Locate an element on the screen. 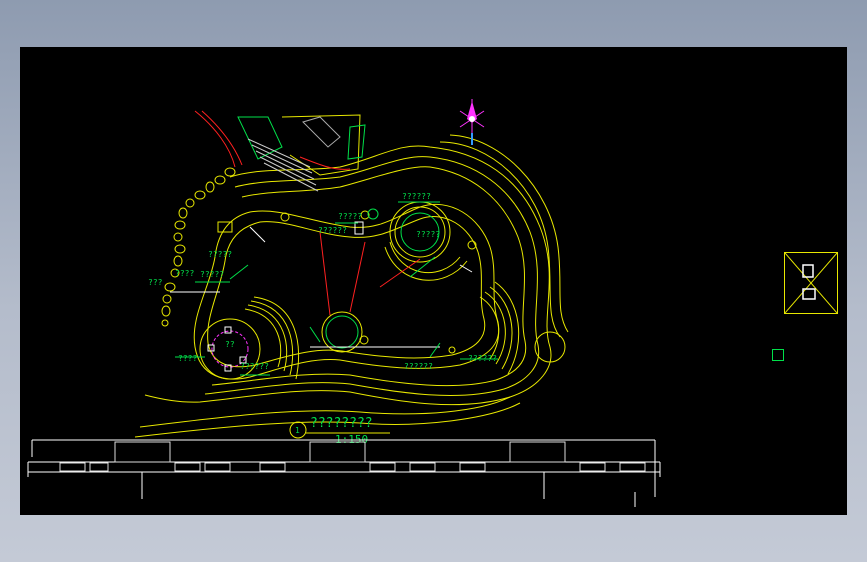 This screenshot has height=562, width=867. north-arrow-icon is located at coordinates (472, 122).